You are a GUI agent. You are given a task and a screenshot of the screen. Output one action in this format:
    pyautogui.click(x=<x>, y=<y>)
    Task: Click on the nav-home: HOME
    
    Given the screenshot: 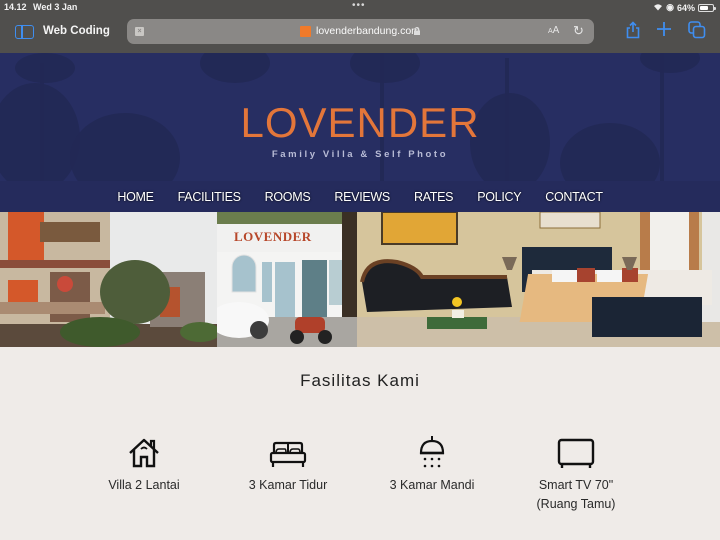 What is the action you would take?
    pyautogui.click(x=135, y=197)
    